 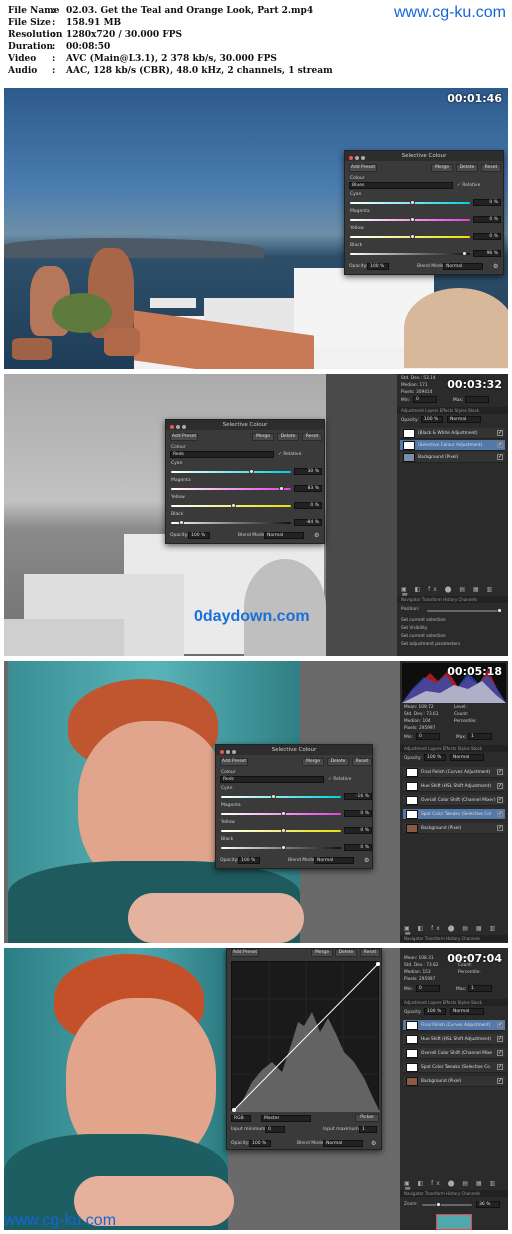 I want to click on max-field, so click(x=477, y=399).